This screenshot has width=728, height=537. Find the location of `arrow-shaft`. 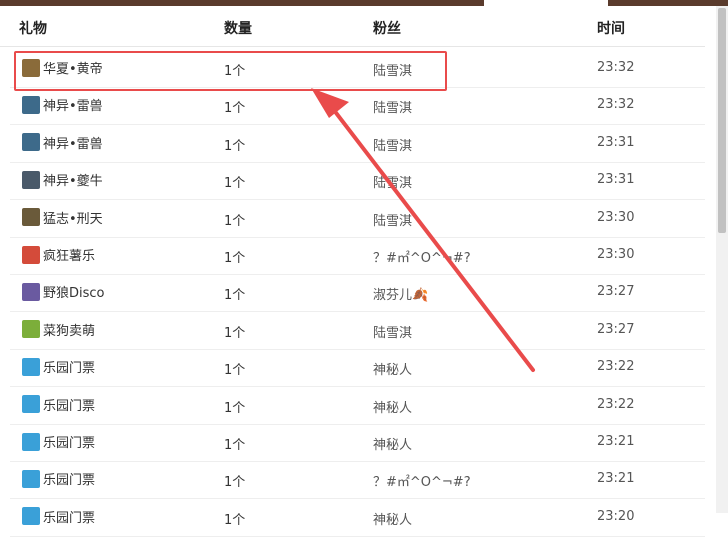

arrow-shaft is located at coordinates (431, 237).